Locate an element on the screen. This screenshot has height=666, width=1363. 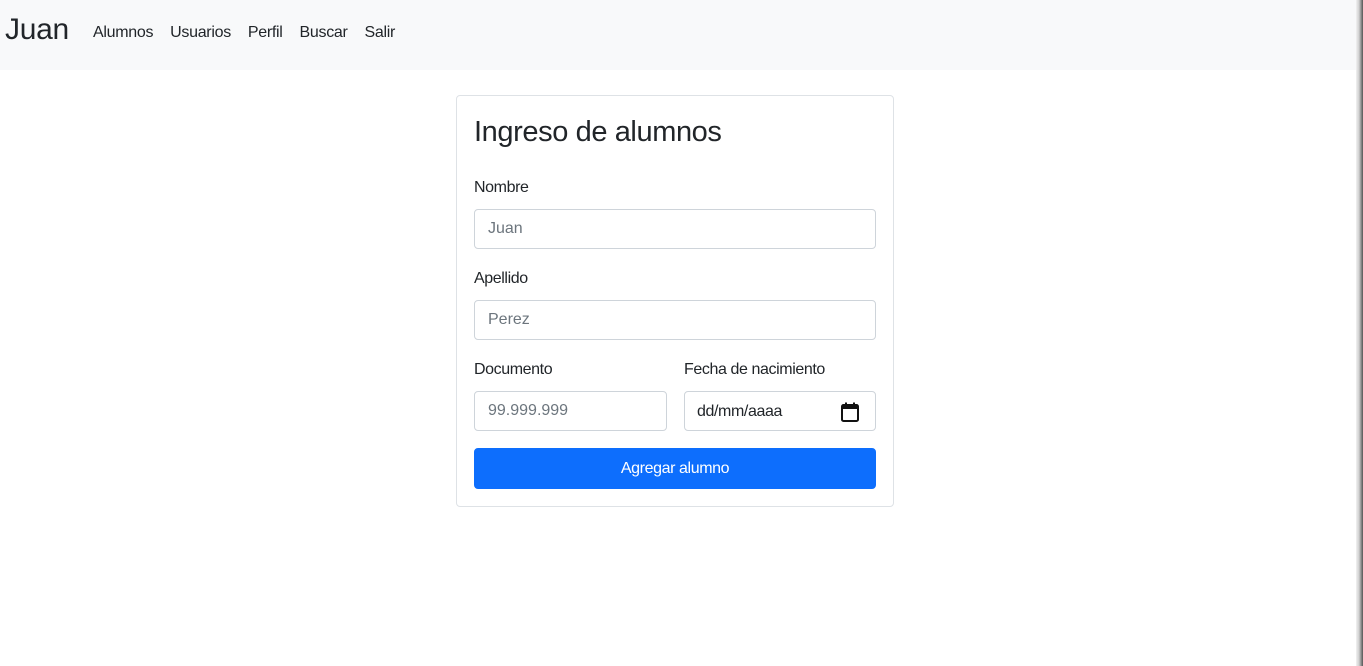
nav-links: Alumnos Usuarios Perfil Buscar Salir is located at coordinates (252, 33).